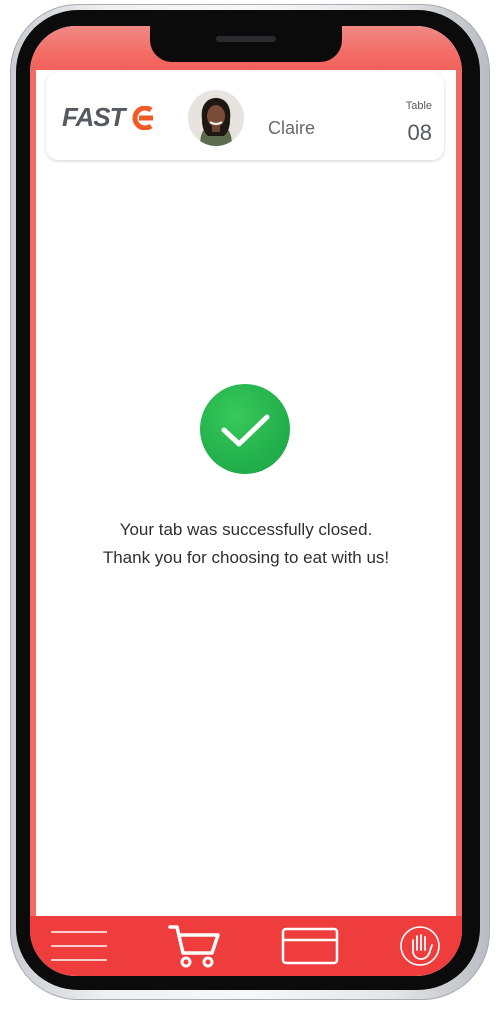 This screenshot has width=500, height=1011. I want to click on nav-cart-button, so click(195, 946).